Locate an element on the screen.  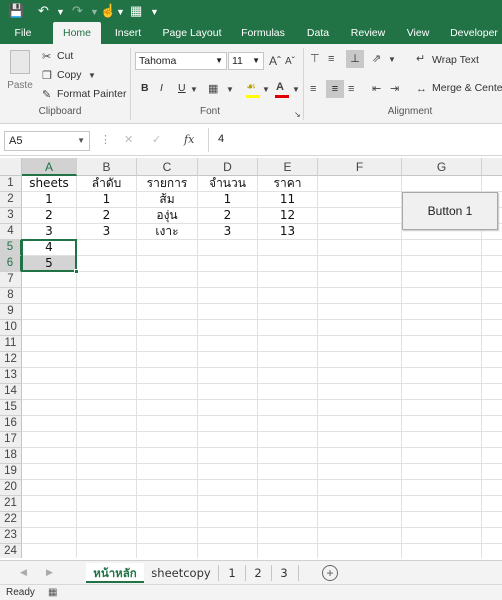
undo-icon: ↶ is located at coordinates (43, 10).